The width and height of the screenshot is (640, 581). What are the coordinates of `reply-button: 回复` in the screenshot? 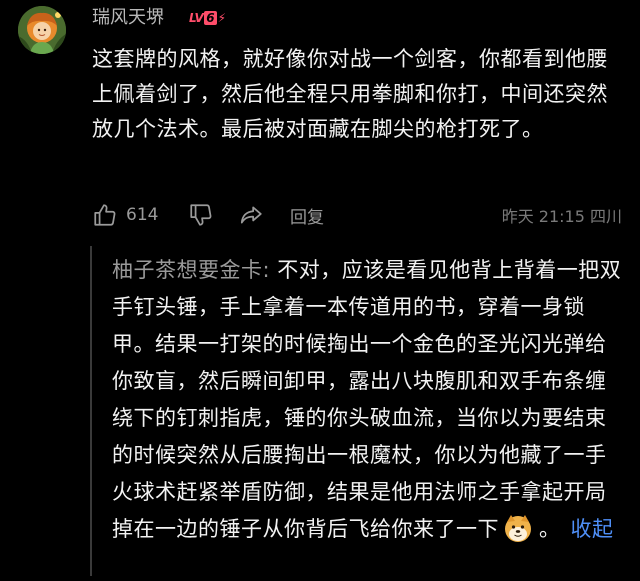 It's located at (307, 215).